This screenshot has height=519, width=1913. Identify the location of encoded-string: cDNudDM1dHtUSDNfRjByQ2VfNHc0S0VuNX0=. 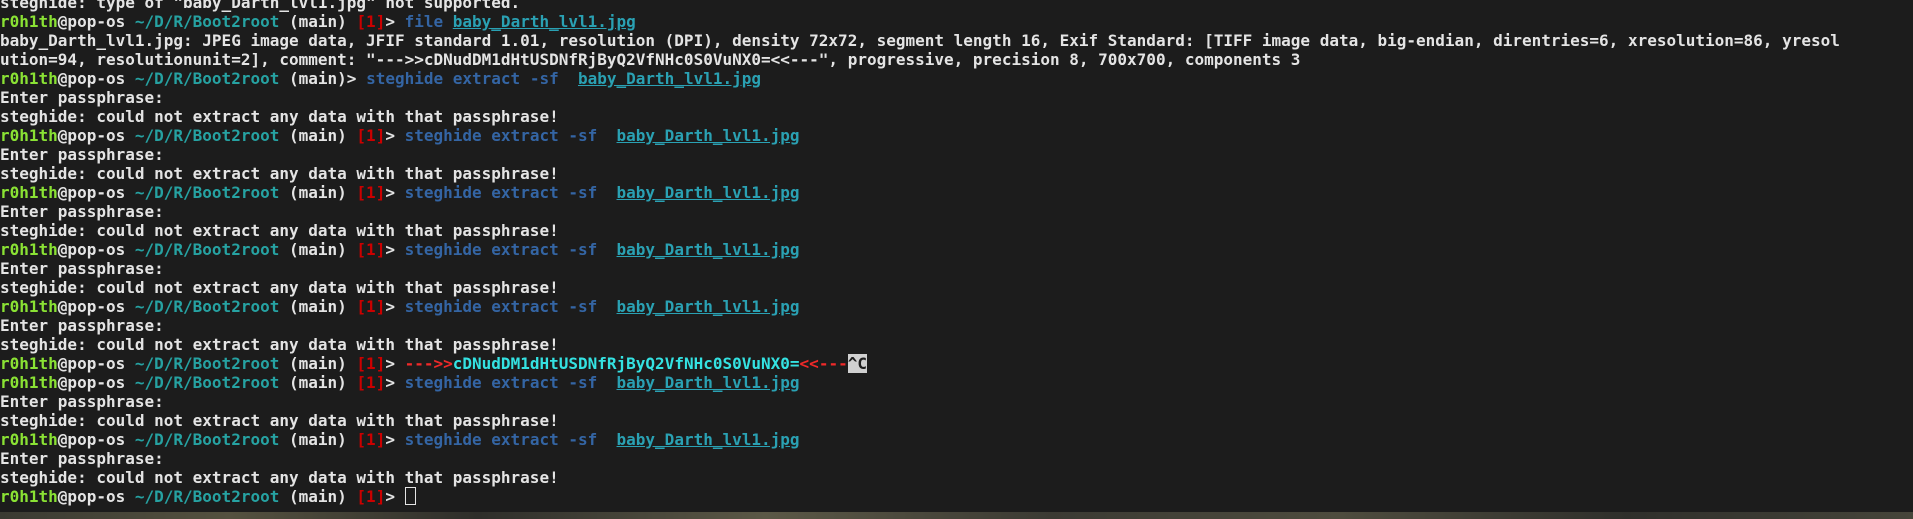
(626, 363).